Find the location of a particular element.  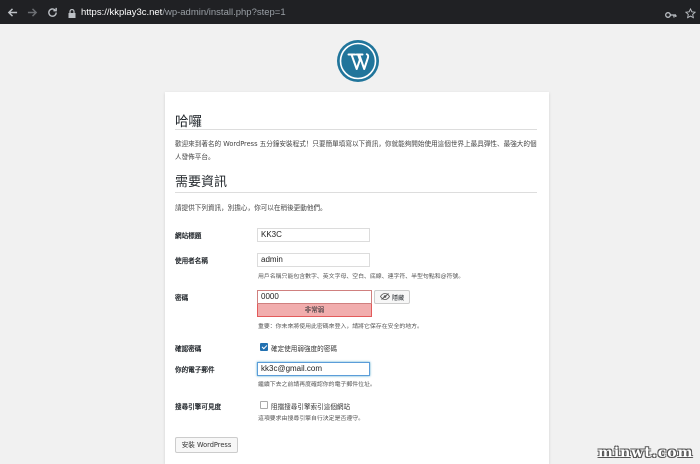

password-label: 密碼 is located at coordinates (182, 298).